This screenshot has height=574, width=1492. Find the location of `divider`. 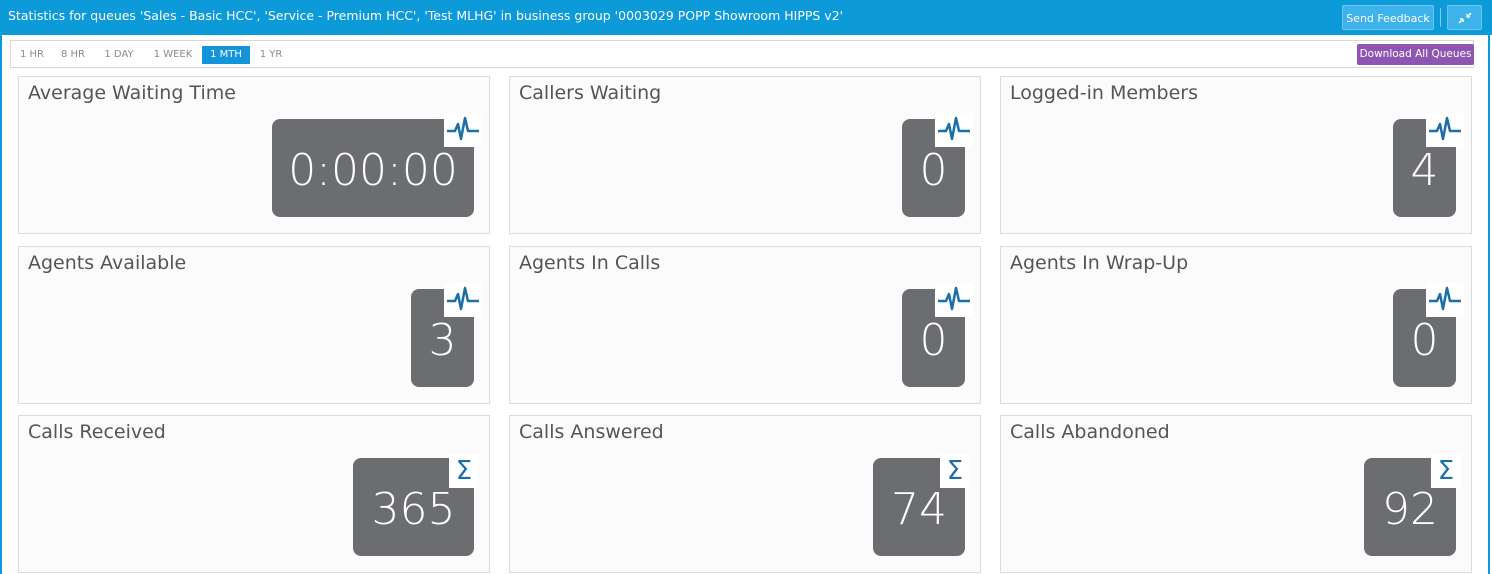

divider is located at coordinates (1440, 17).